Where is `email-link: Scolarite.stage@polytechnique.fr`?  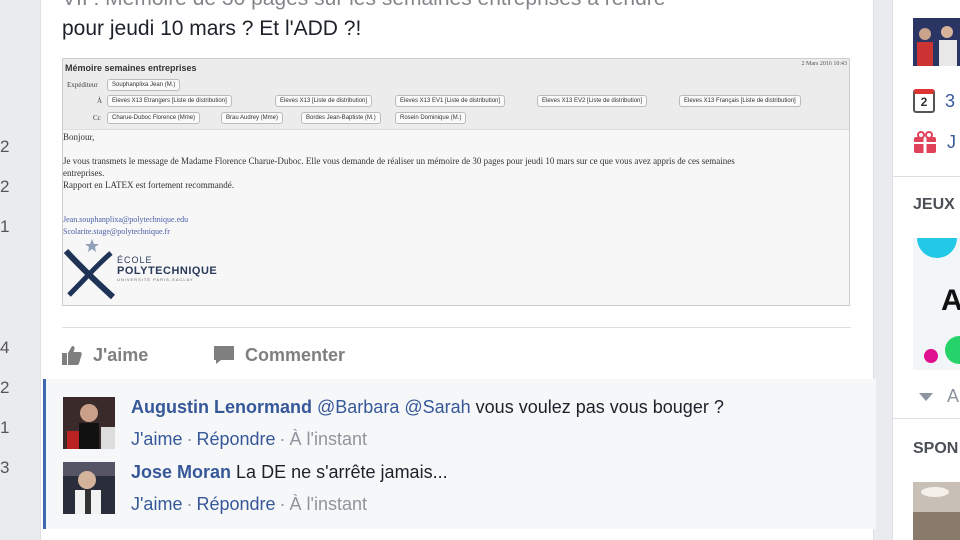
email-link: Scolarite.stage@polytechnique.fr is located at coordinates (116, 231).